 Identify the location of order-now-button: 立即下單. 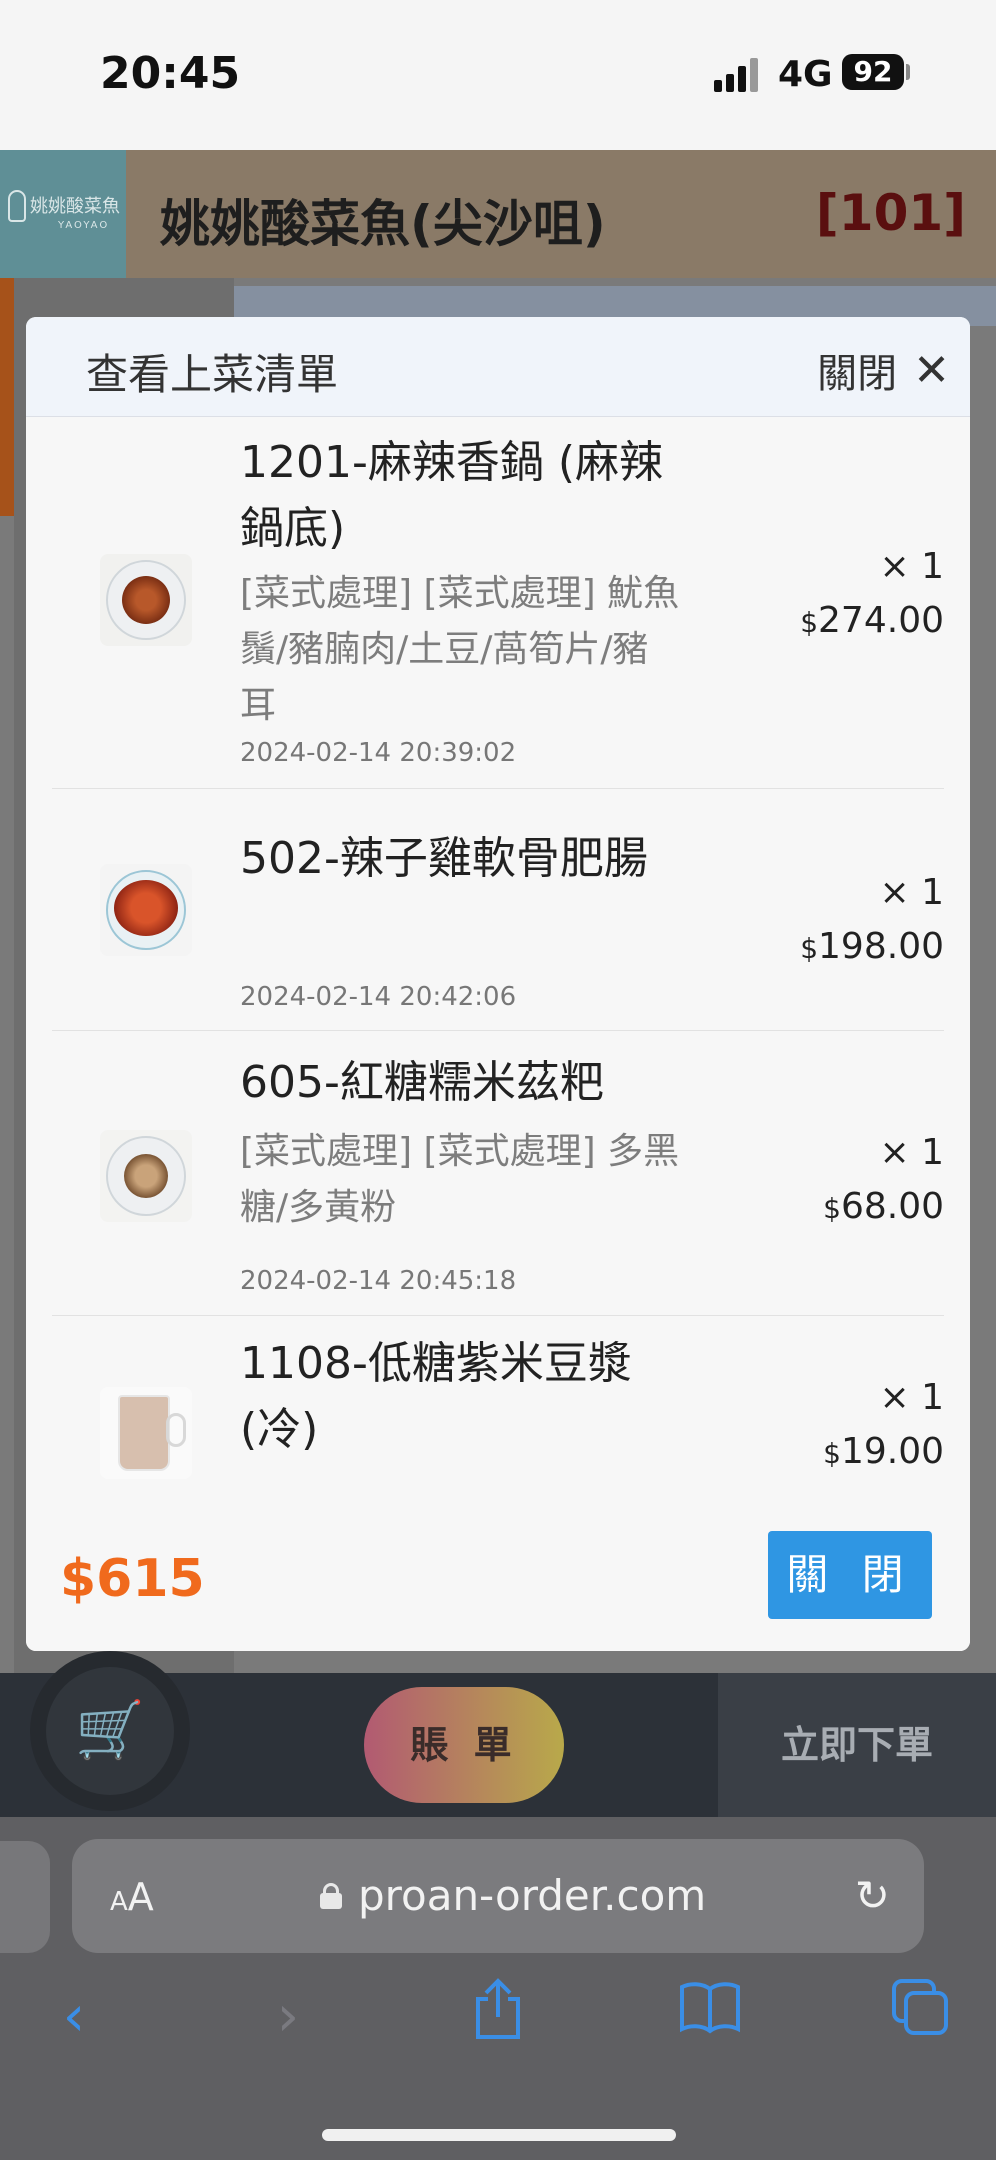
(857, 1745).